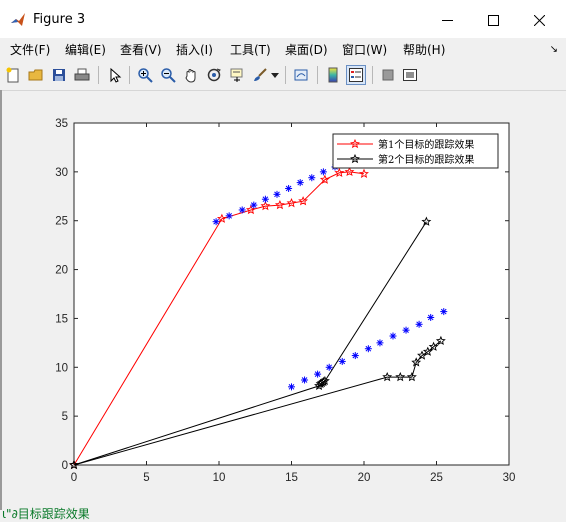  What do you see at coordinates (85, 49) in the screenshot?
I see `menu-edit: 编辑(E)` at bounding box center [85, 49].